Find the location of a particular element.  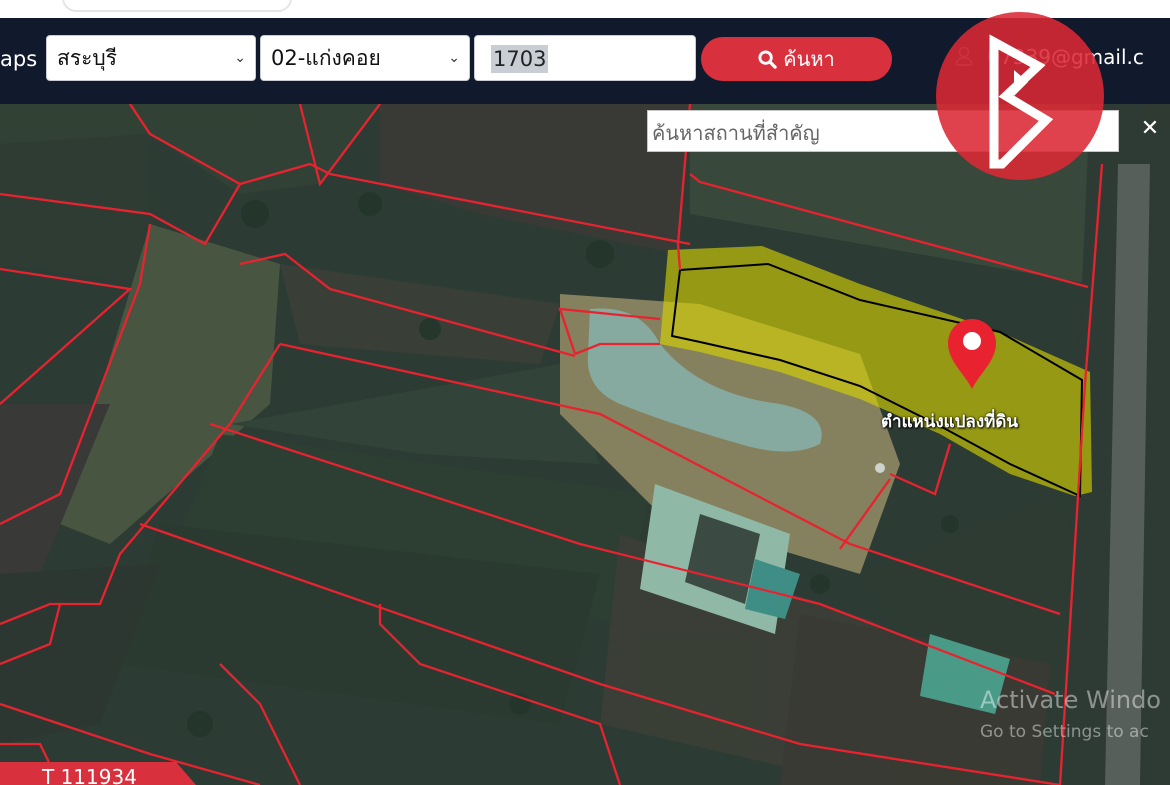

province-select-value: สระบุรี is located at coordinates (87, 58).